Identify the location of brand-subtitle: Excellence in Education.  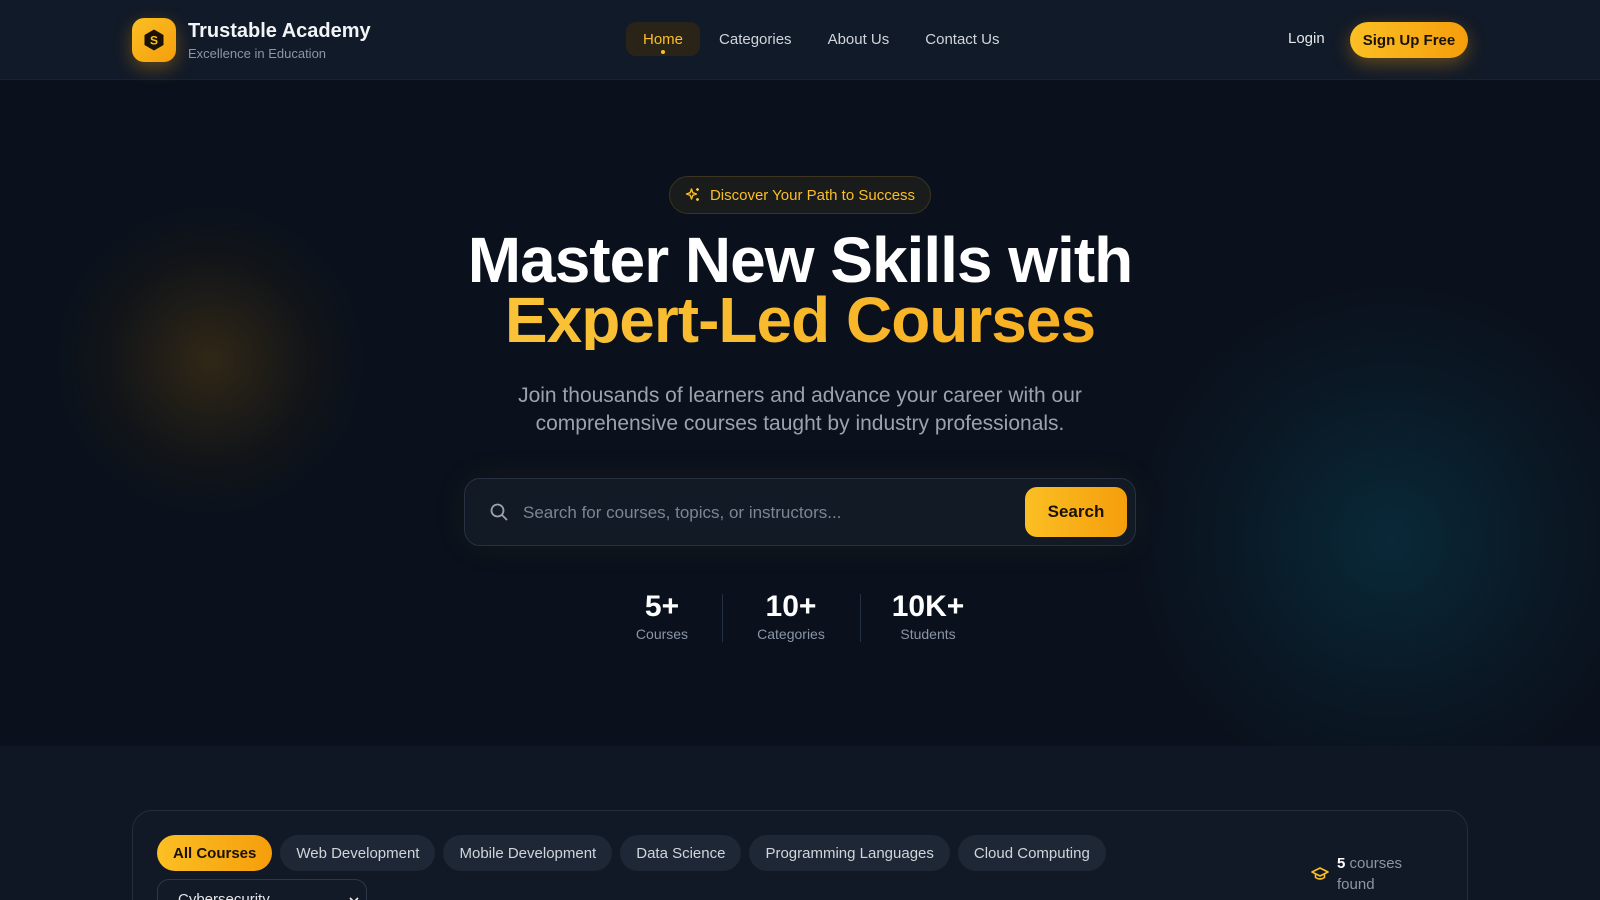
(257, 53).